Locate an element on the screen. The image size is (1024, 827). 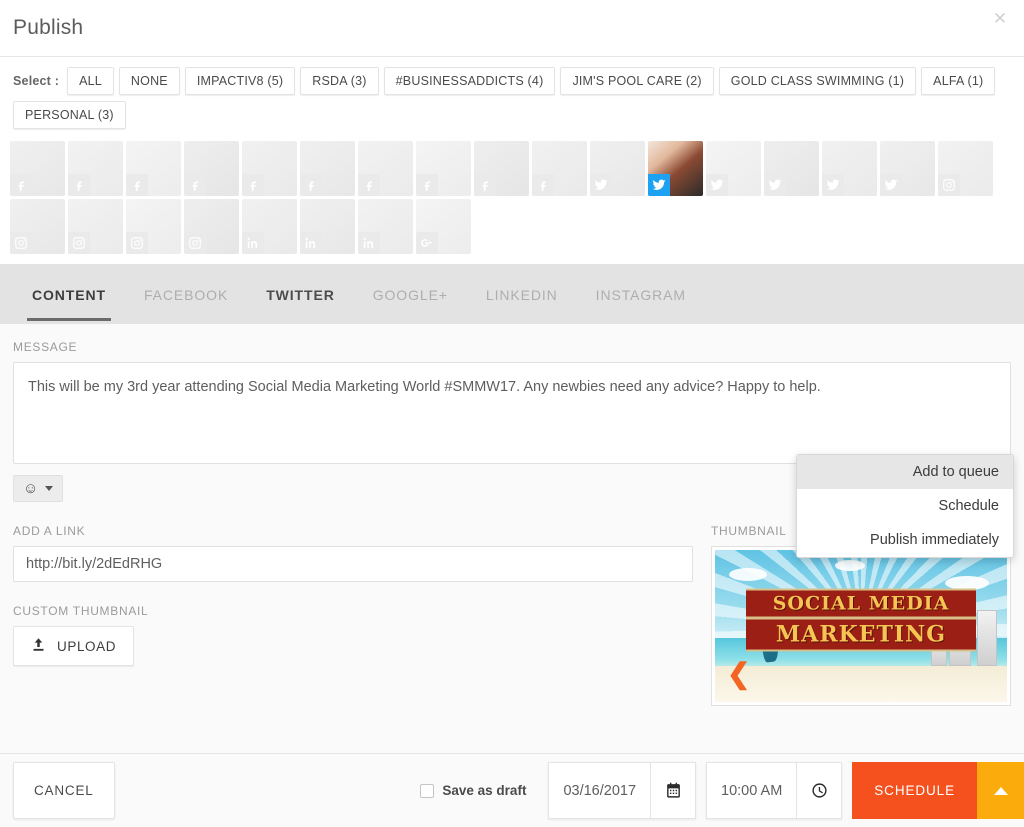
thumbnail-sand is located at coordinates (861, 683).